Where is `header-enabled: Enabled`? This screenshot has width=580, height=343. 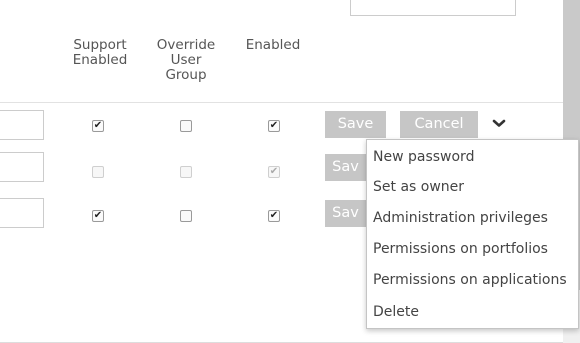
header-enabled: Enabled is located at coordinates (273, 45).